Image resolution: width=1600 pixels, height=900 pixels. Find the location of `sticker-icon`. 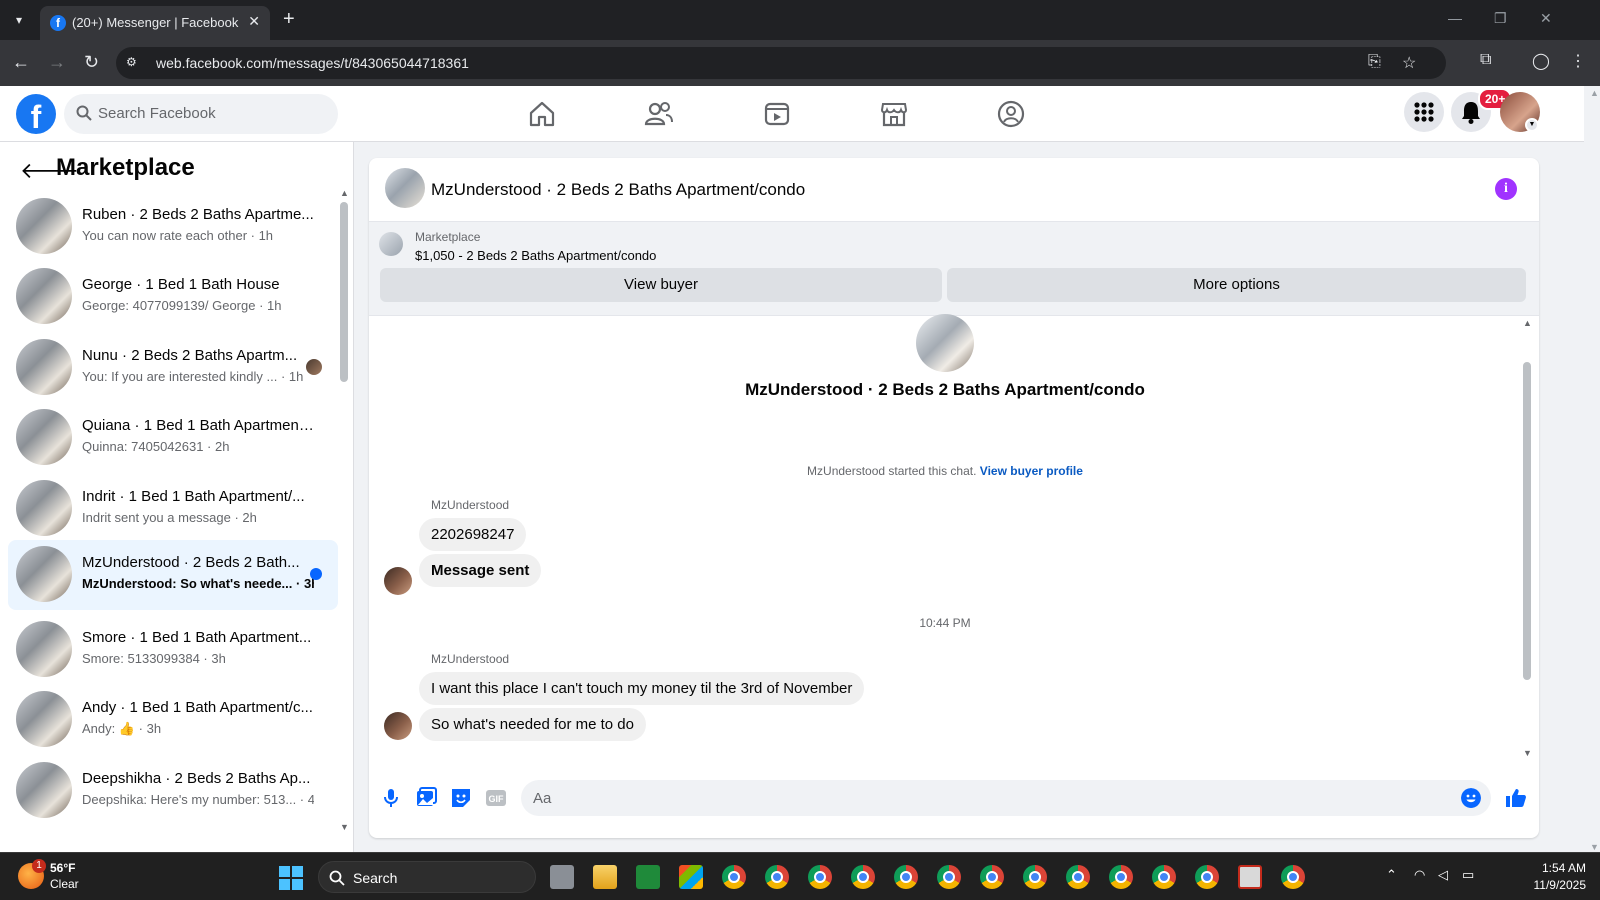

sticker-icon is located at coordinates (461, 798).